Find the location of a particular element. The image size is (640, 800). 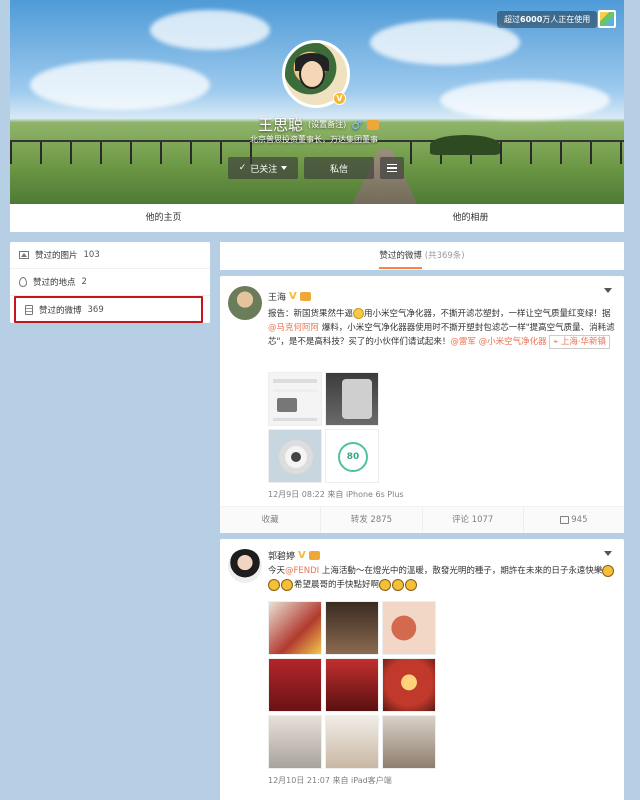

tree is located at coordinates (465, 145).